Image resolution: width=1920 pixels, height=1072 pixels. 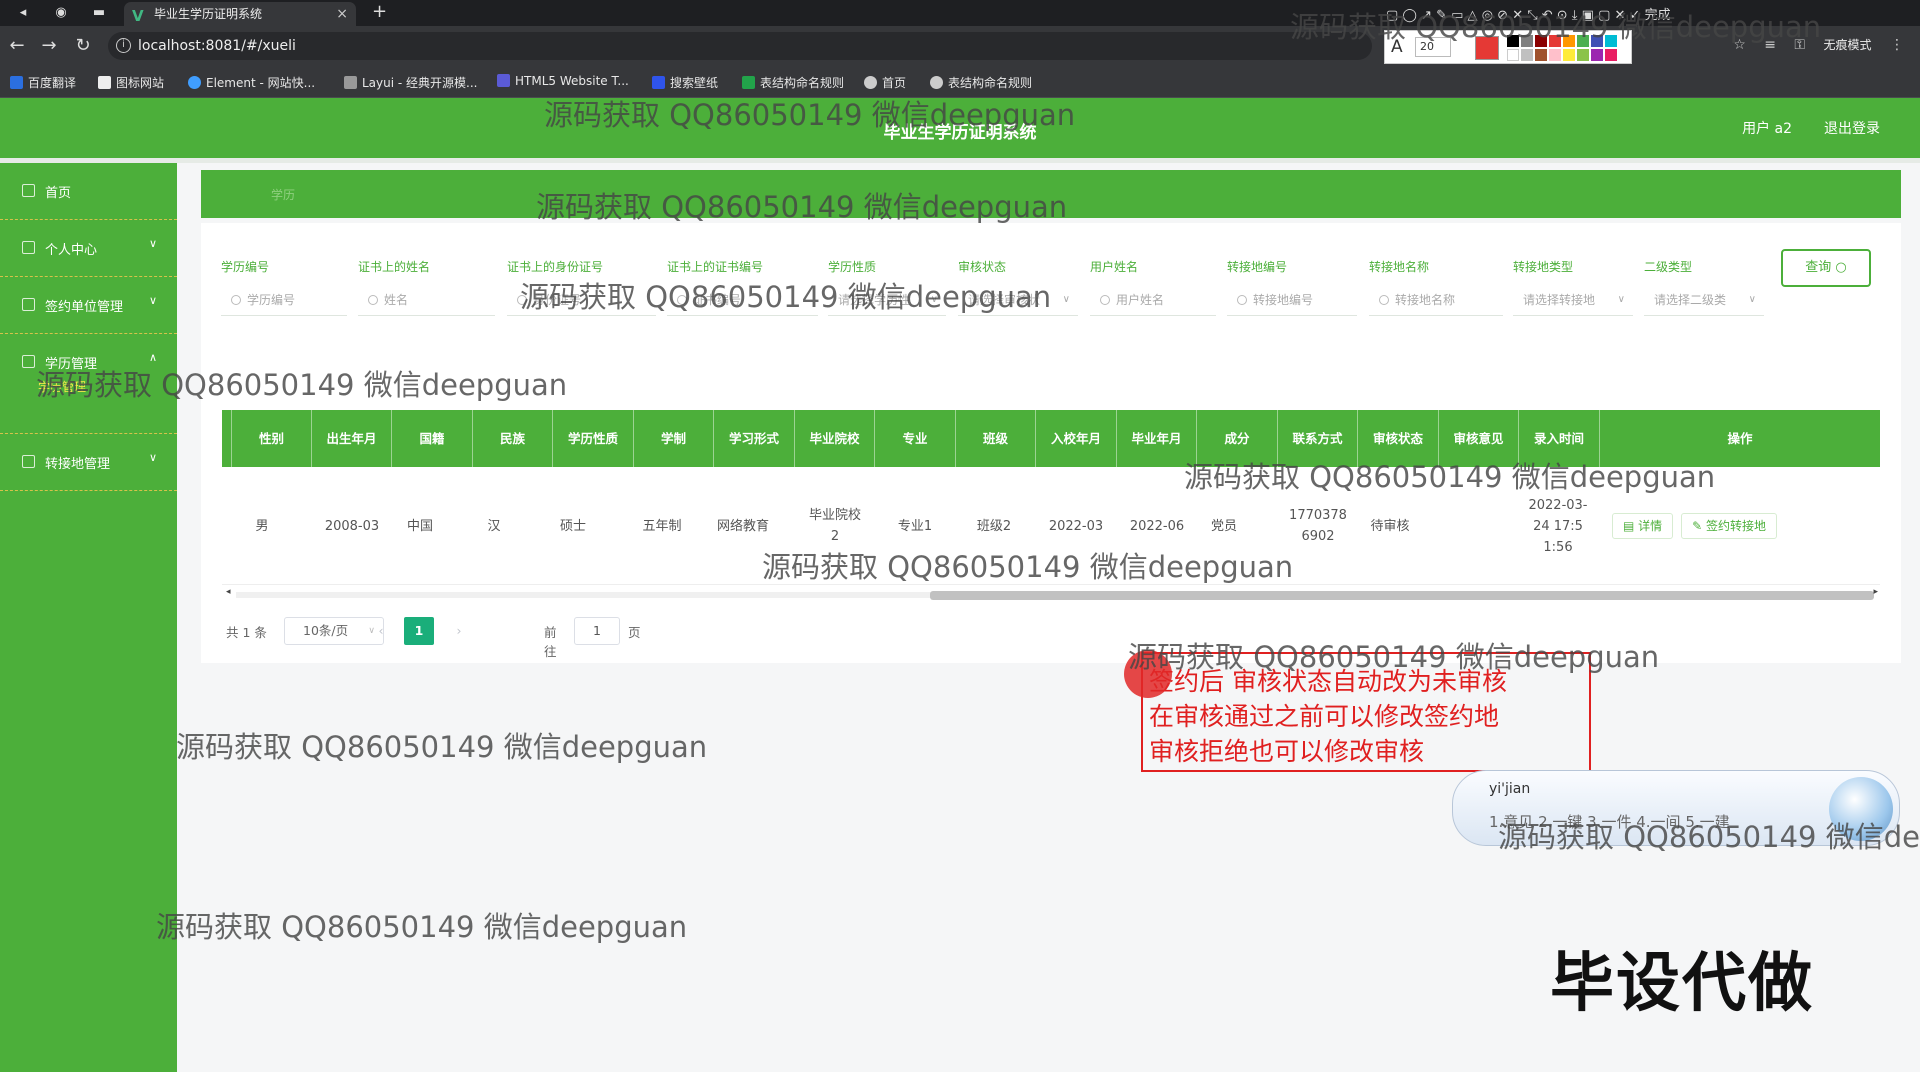 What do you see at coordinates (228, 592) in the screenshot?
I see `scroll-left-icon: ◂` at bounding box center [228, 592].